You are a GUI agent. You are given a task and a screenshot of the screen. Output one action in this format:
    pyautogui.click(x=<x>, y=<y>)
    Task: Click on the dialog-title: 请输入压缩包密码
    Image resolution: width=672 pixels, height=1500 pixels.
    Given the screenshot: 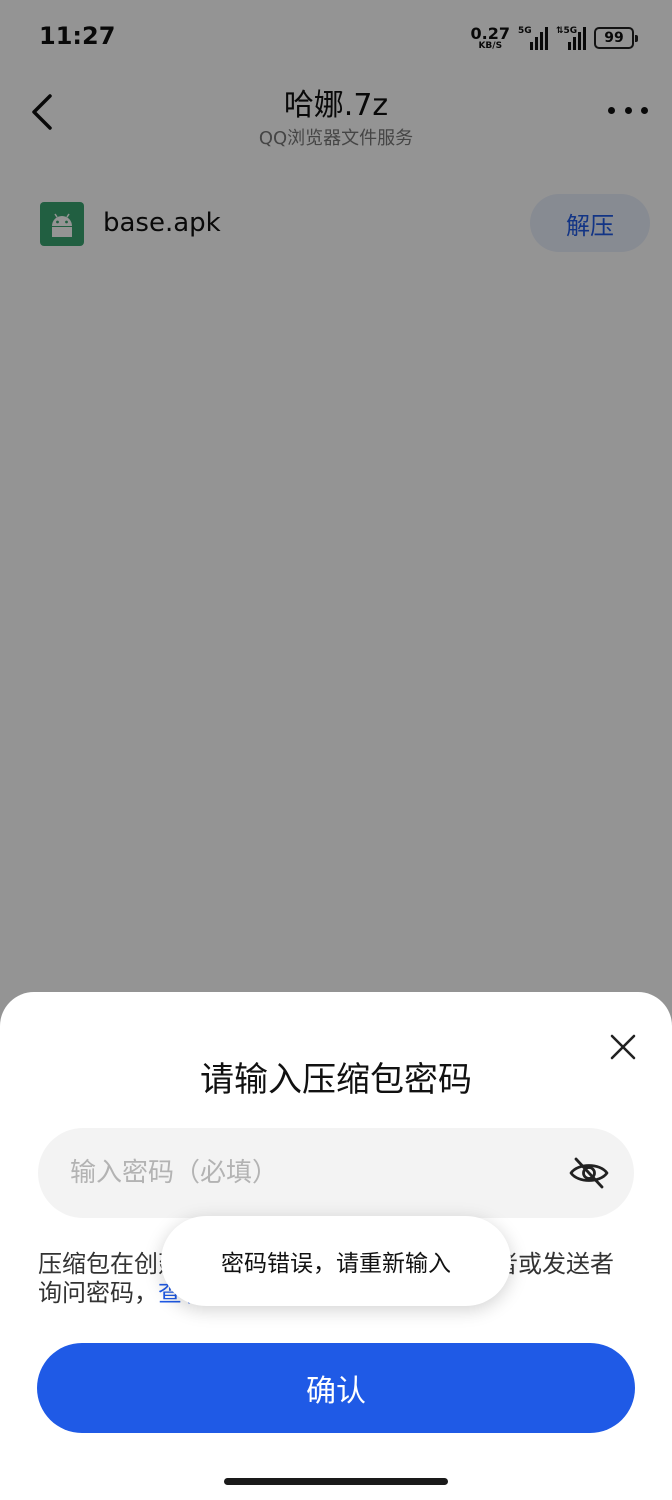 What is the action you would take?
    pyautogui.click(x=336, y=1080)
    